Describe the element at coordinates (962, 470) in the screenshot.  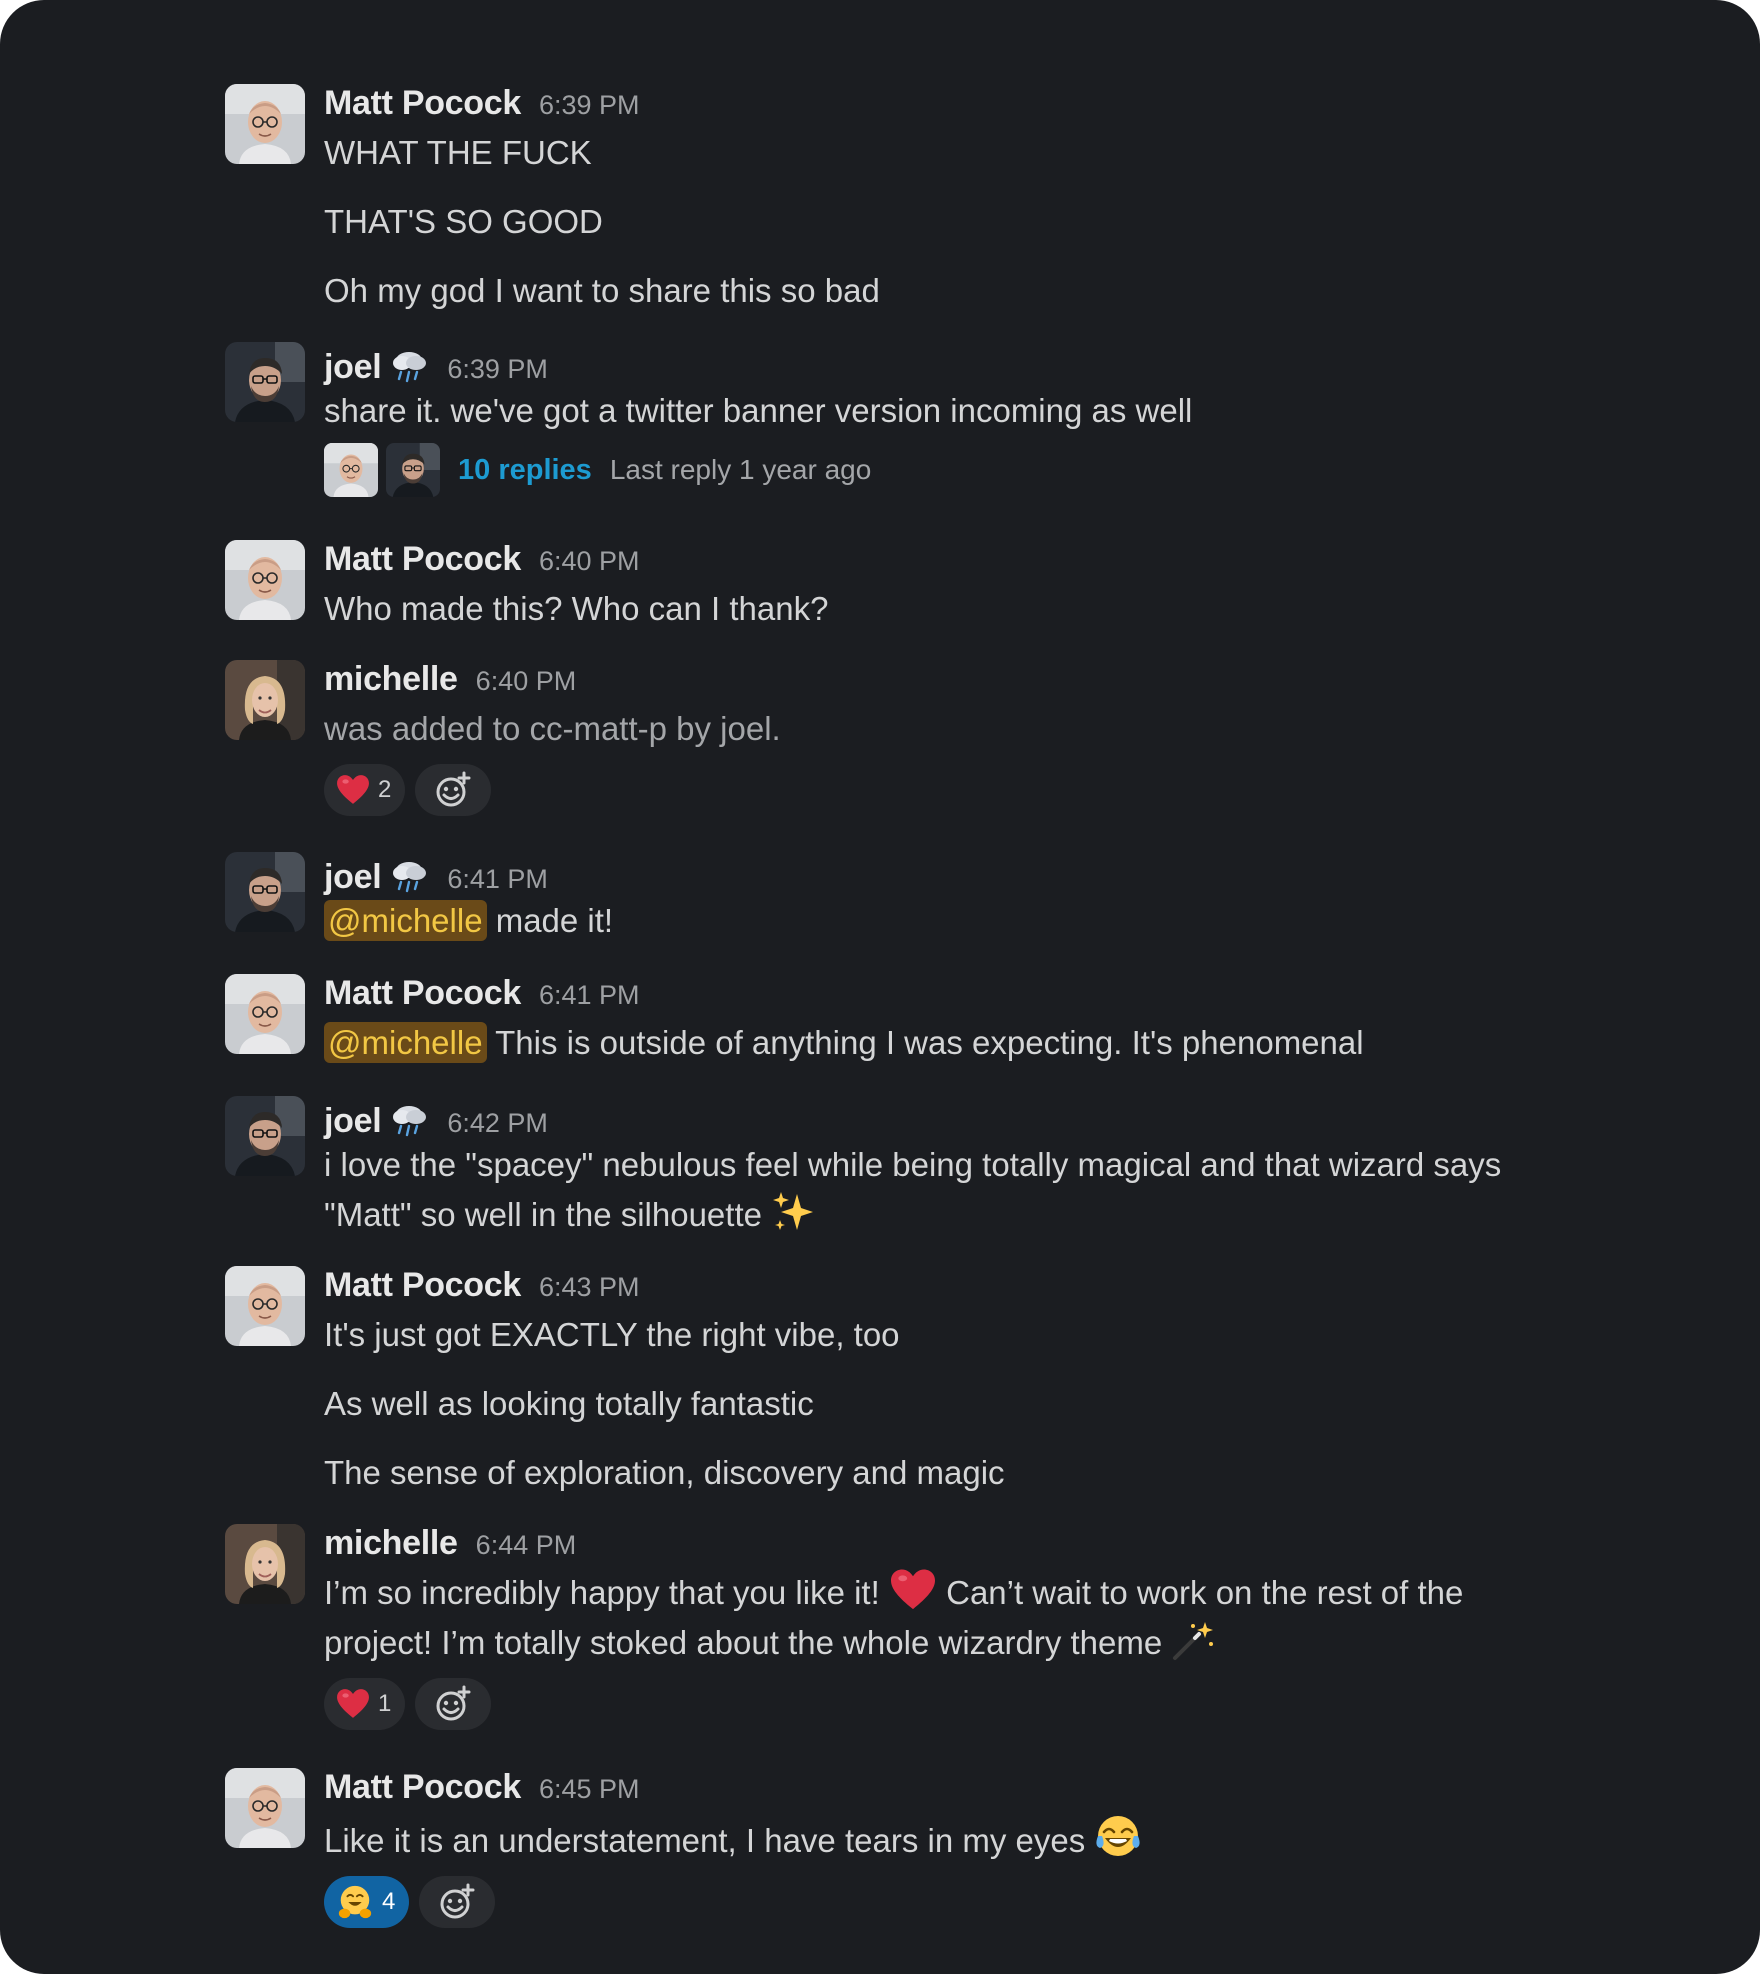
I see `thread-summary: 10 replies Last reply 1 year ago` at that location.